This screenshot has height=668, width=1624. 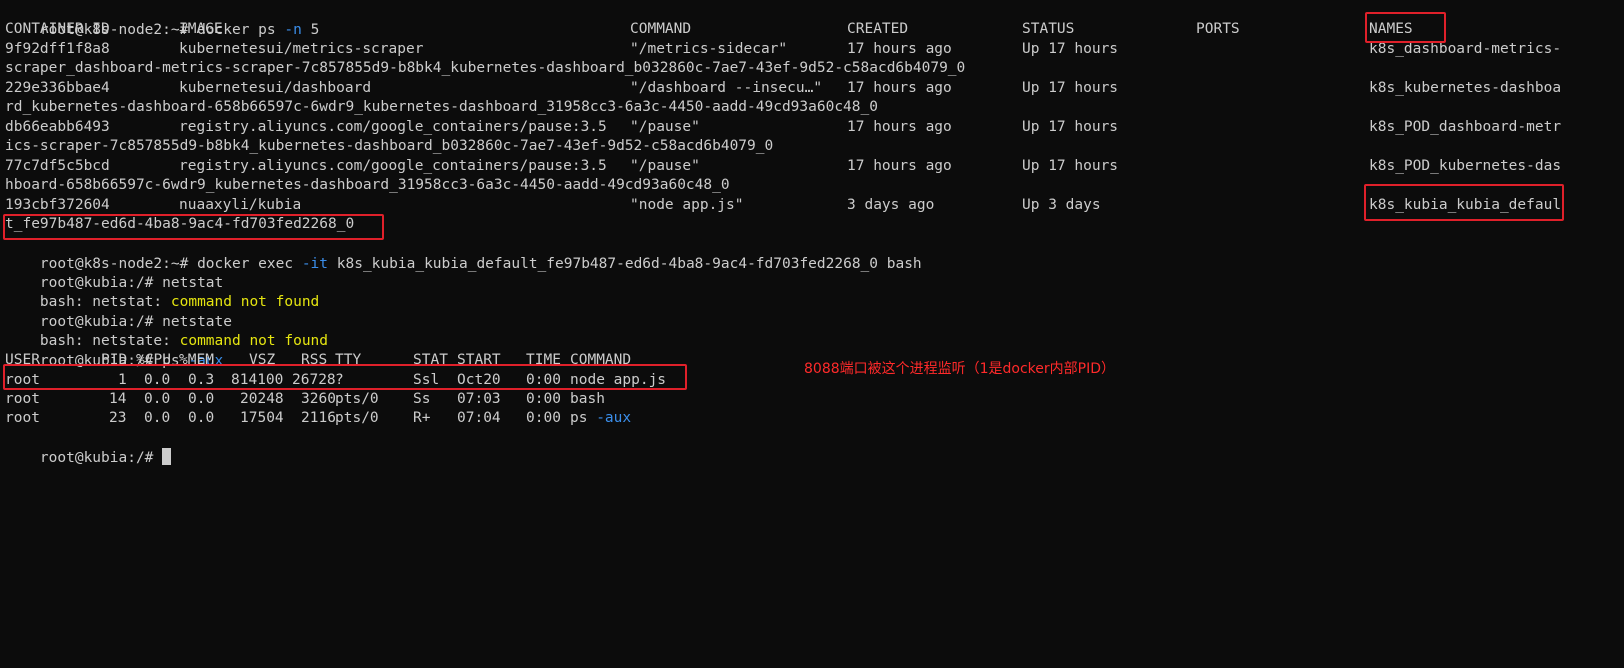 What do you see at coordinates (57, 49) in the screenshot?
I see `container-id: 9f92dff1f8a8` at bounding box center [57, 49].